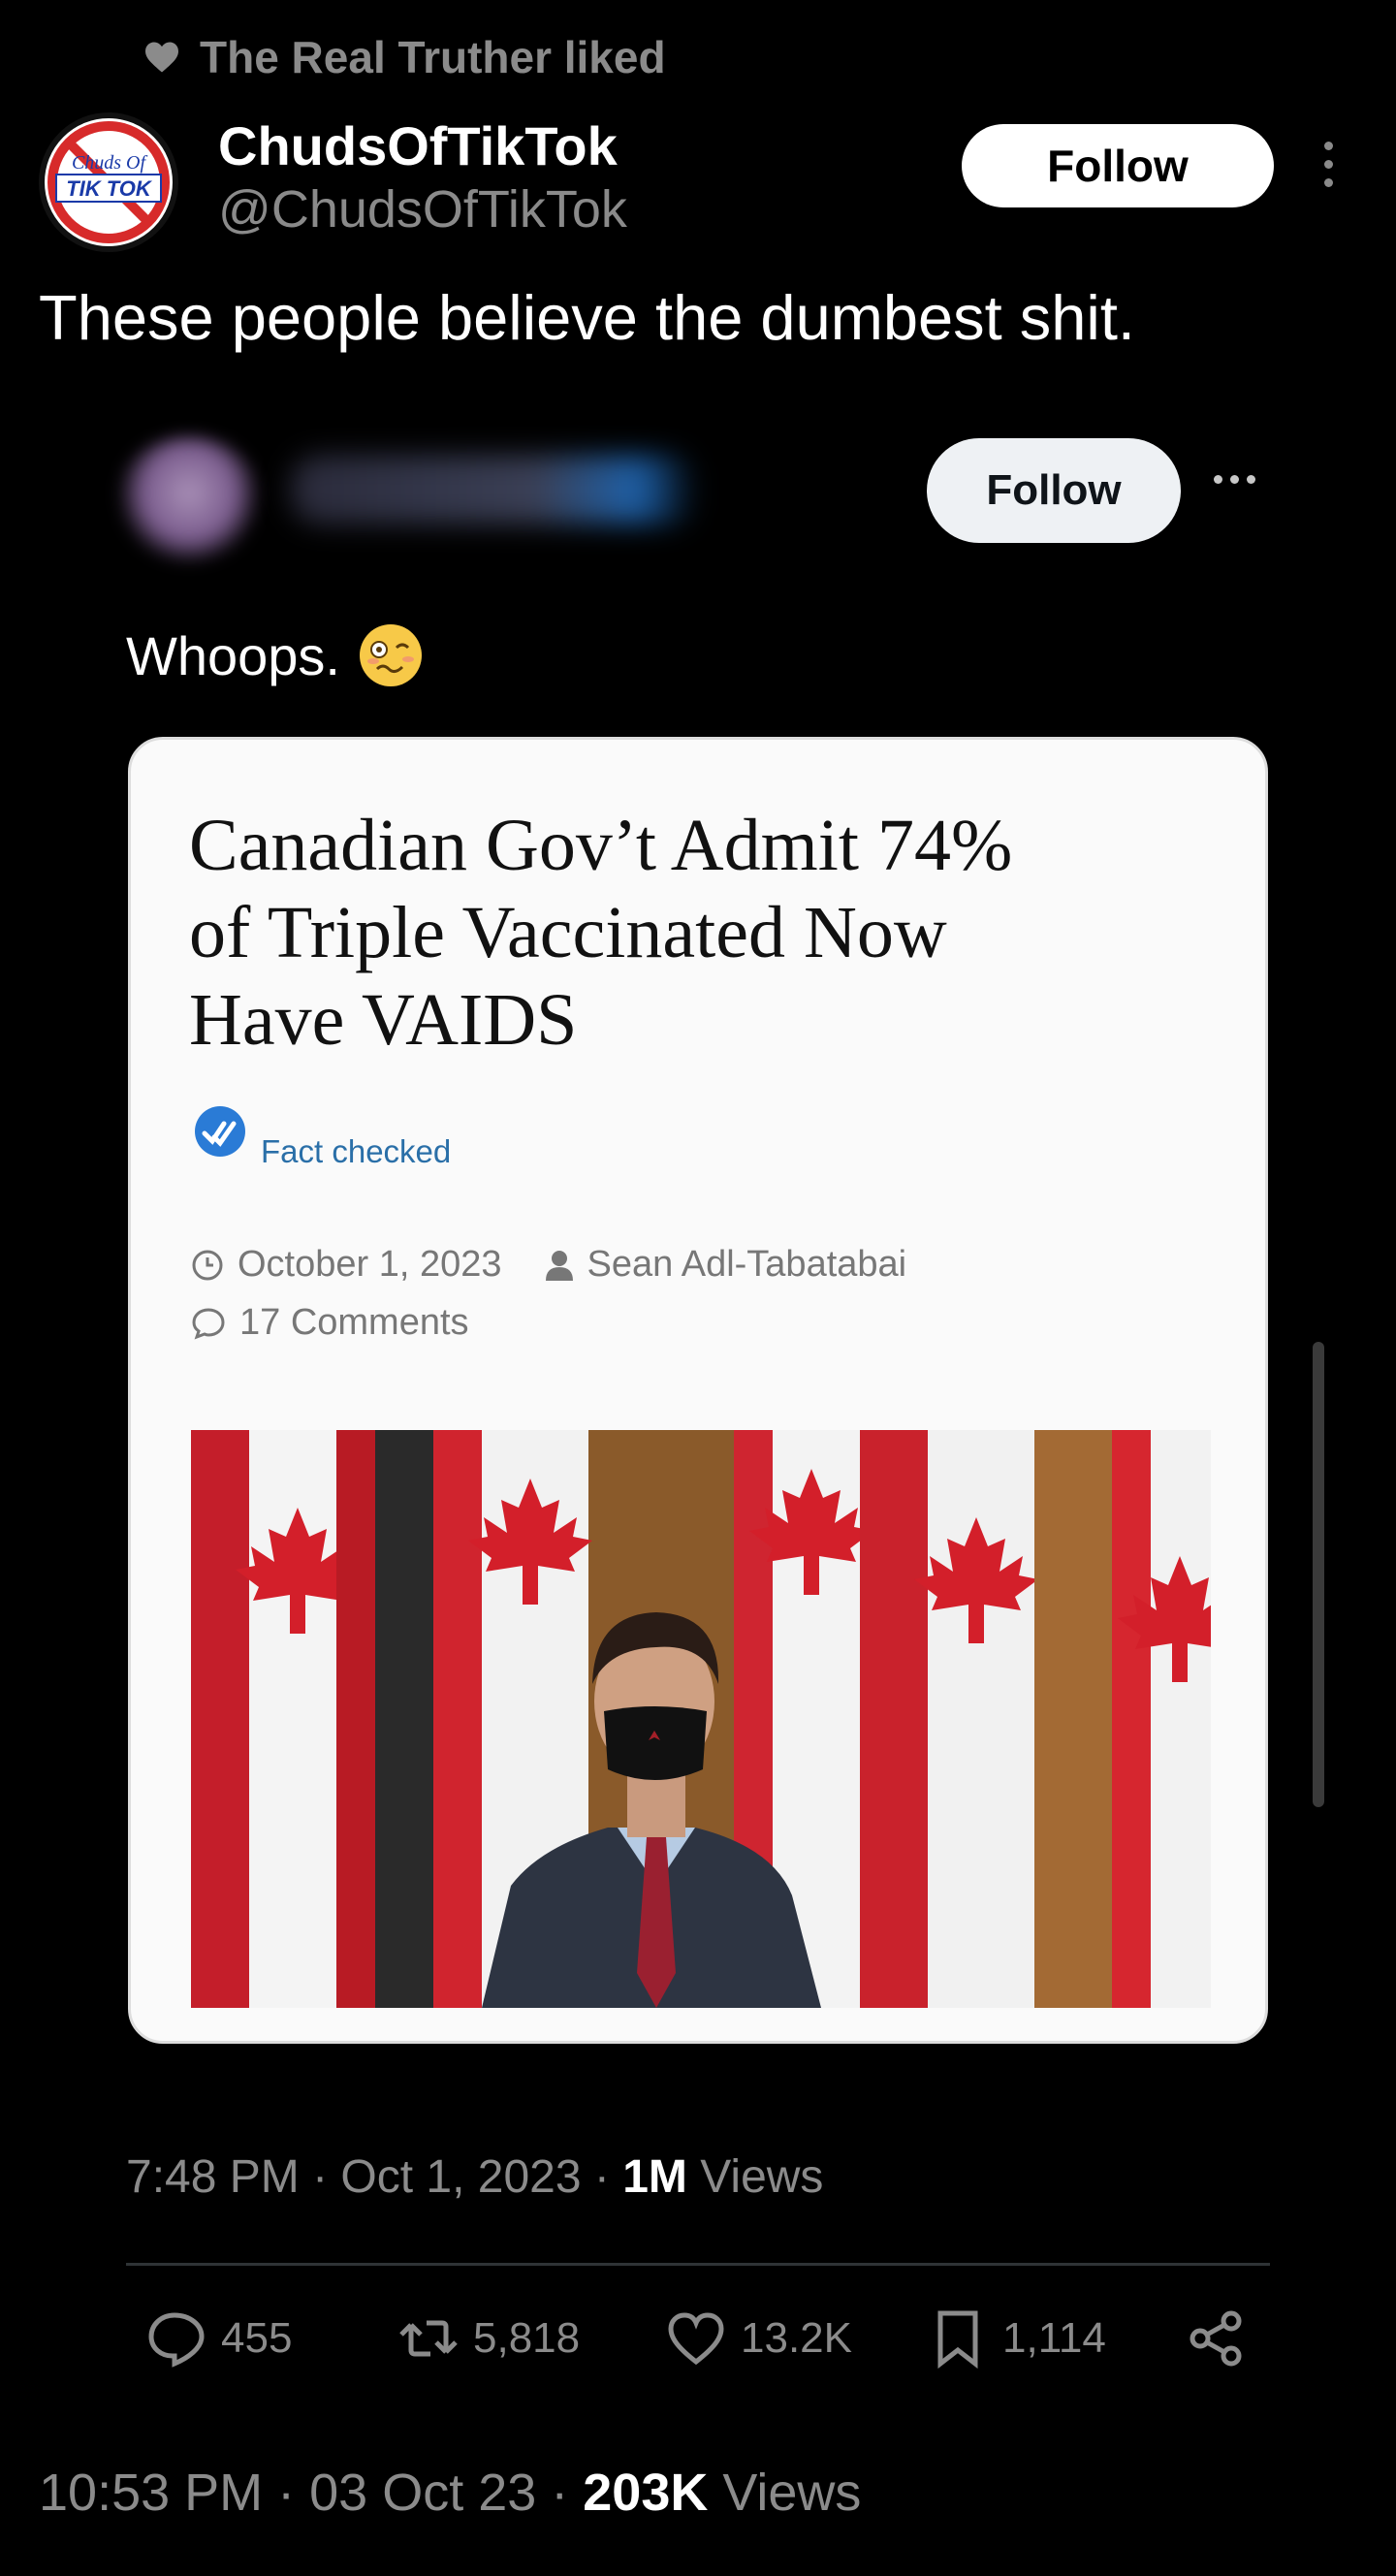 The height and width of the screenshot is (2576, 1396). Describe the element at coordinates (161, 57) in the screenshot. I see `heart-icon` at that location.